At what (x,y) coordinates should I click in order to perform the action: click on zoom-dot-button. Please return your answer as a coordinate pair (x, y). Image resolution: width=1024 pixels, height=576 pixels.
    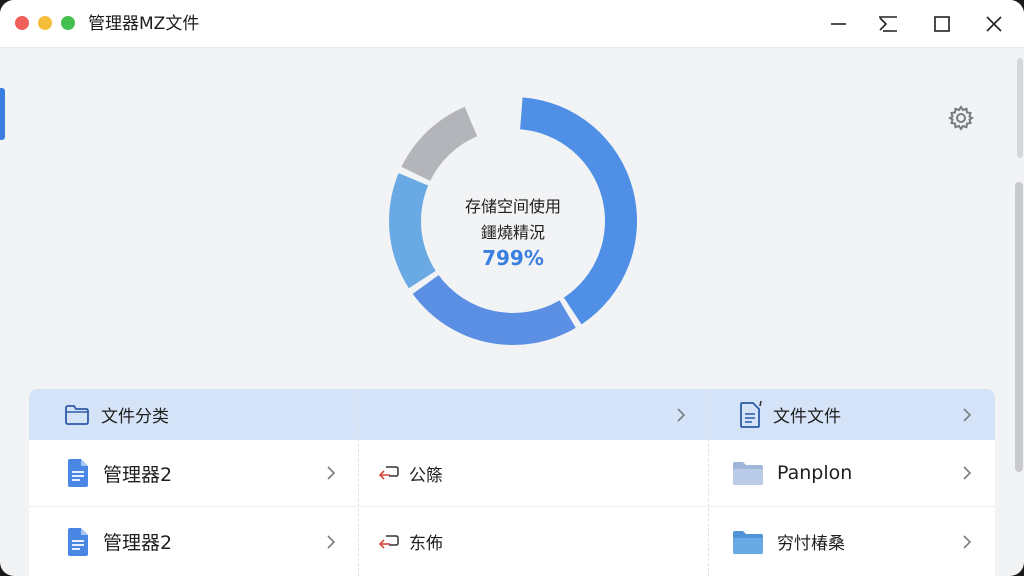
    Looking at the image, I should click on (68, 23).